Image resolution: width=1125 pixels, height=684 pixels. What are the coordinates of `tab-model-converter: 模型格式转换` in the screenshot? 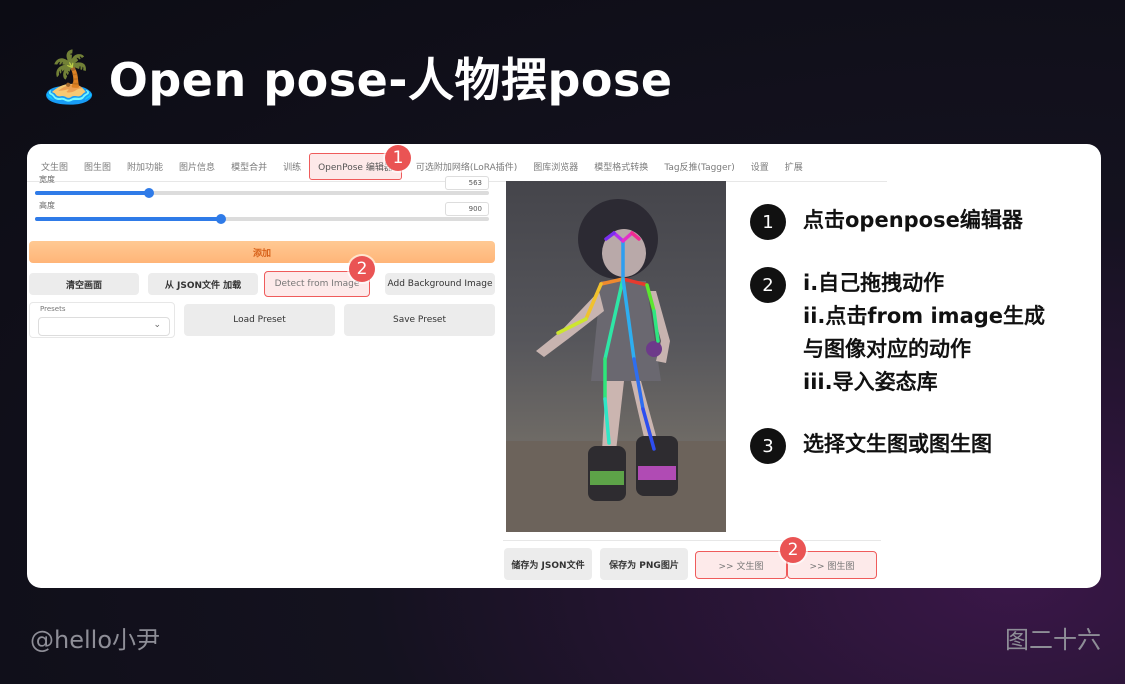 It's located at (621, 166).